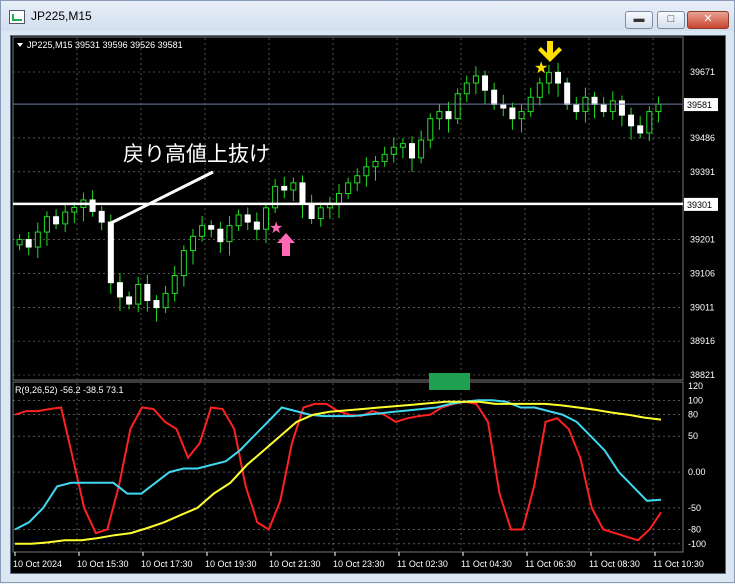  What do you see at coordinates (678, 564) in the screenshot?
I see `time-tick-label: 11 Oct 10:30` at bounding box center [678, 564].